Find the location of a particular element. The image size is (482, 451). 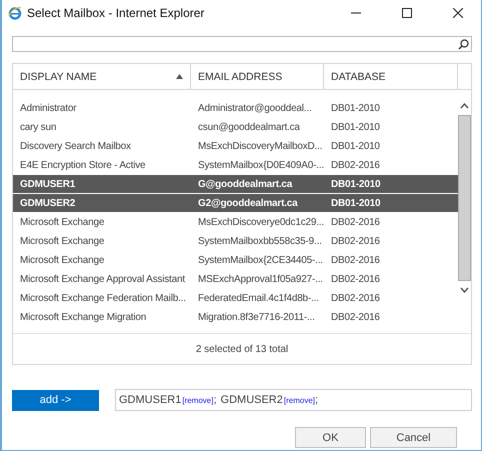

selected-mailbox-name: GDMUSER2 is located at coordinates (251, 400).